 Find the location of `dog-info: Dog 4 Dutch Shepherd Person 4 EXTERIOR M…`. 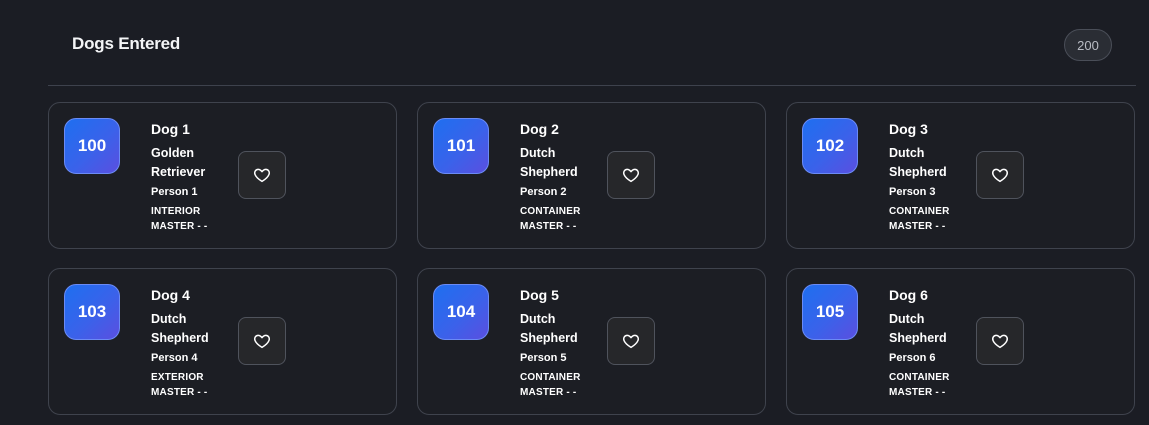

dog-info: Dog 4 Dutch Shepherd Person 4 EXTERIOR M… is located at coordinates (191, 343).